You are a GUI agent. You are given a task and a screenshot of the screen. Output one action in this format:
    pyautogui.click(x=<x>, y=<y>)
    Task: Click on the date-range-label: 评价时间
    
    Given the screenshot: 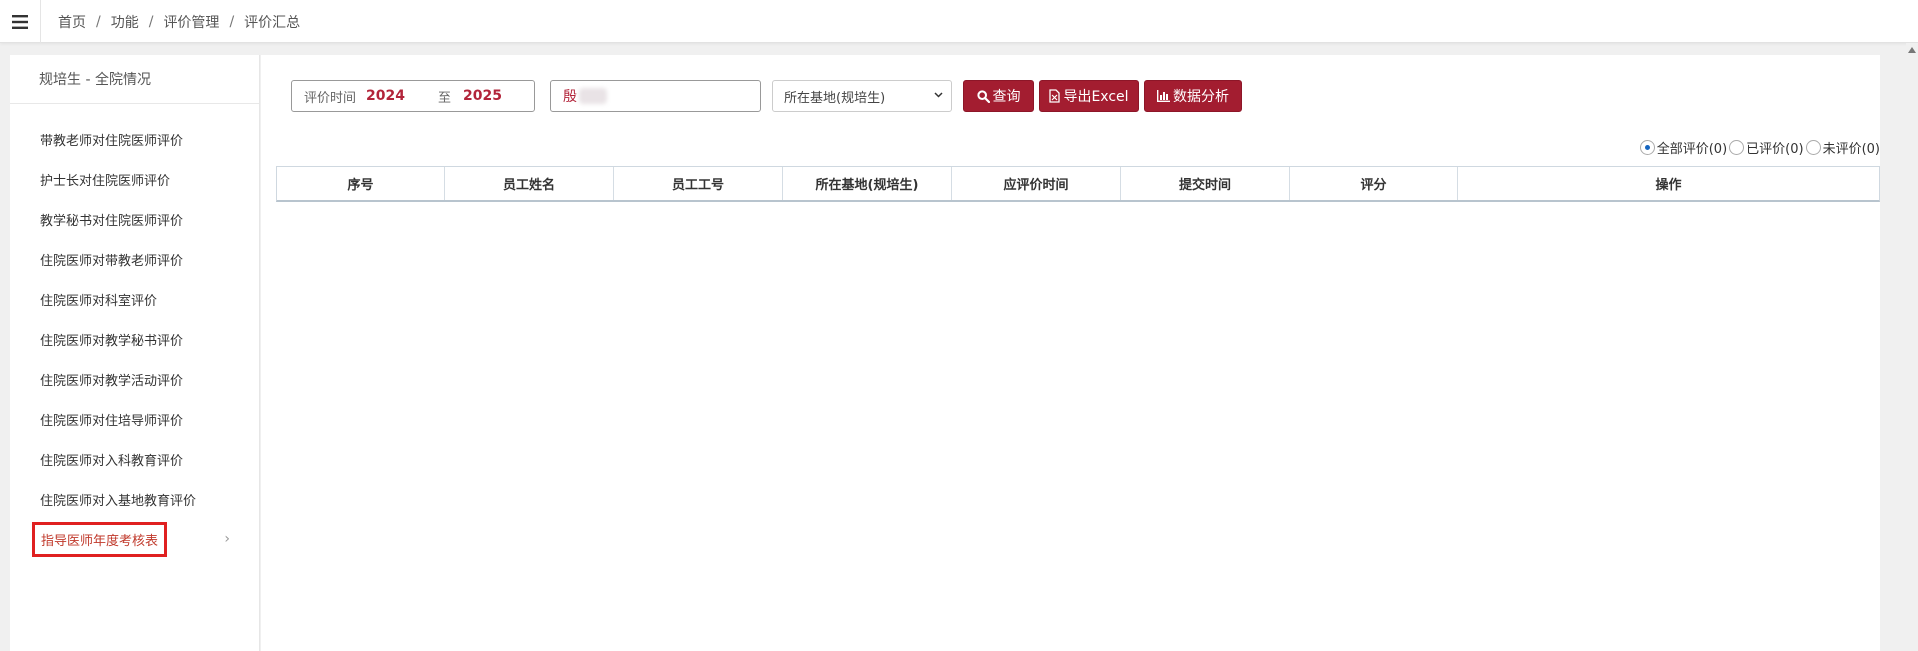 What is the action you would take?
    pyautogui.click(x=330, y=98)
    